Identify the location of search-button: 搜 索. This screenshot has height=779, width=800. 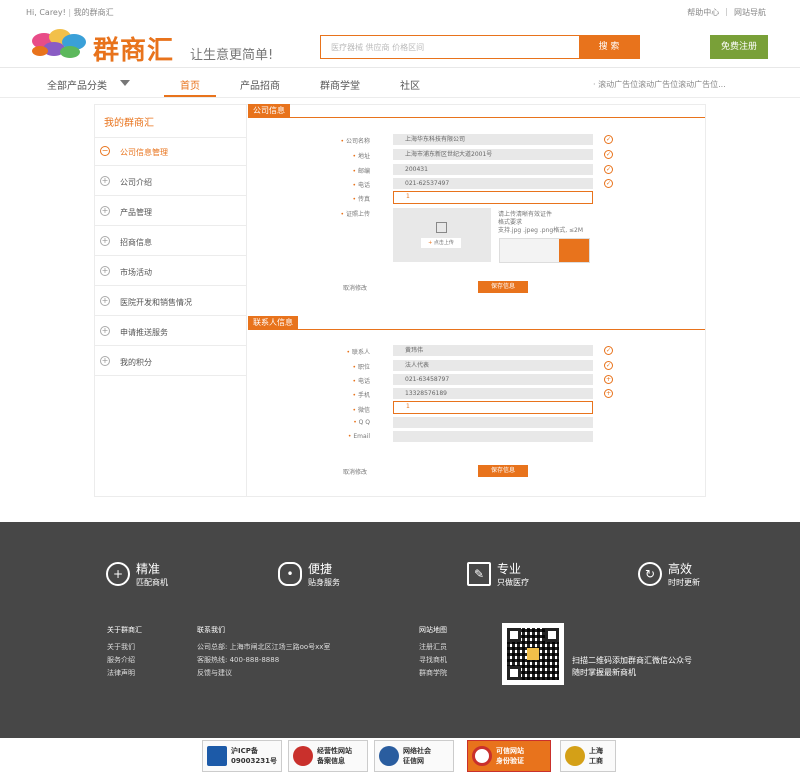
(609, 47).